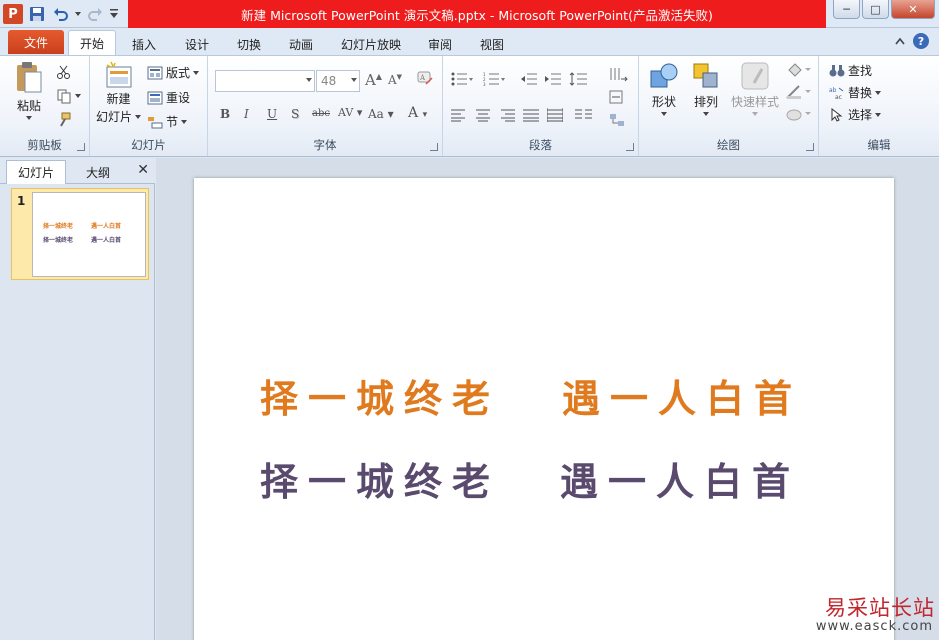  What do you see at coordinates (225, 114) in the screenshot?
I see `bold-button: B` at bounding box center [225, 114].